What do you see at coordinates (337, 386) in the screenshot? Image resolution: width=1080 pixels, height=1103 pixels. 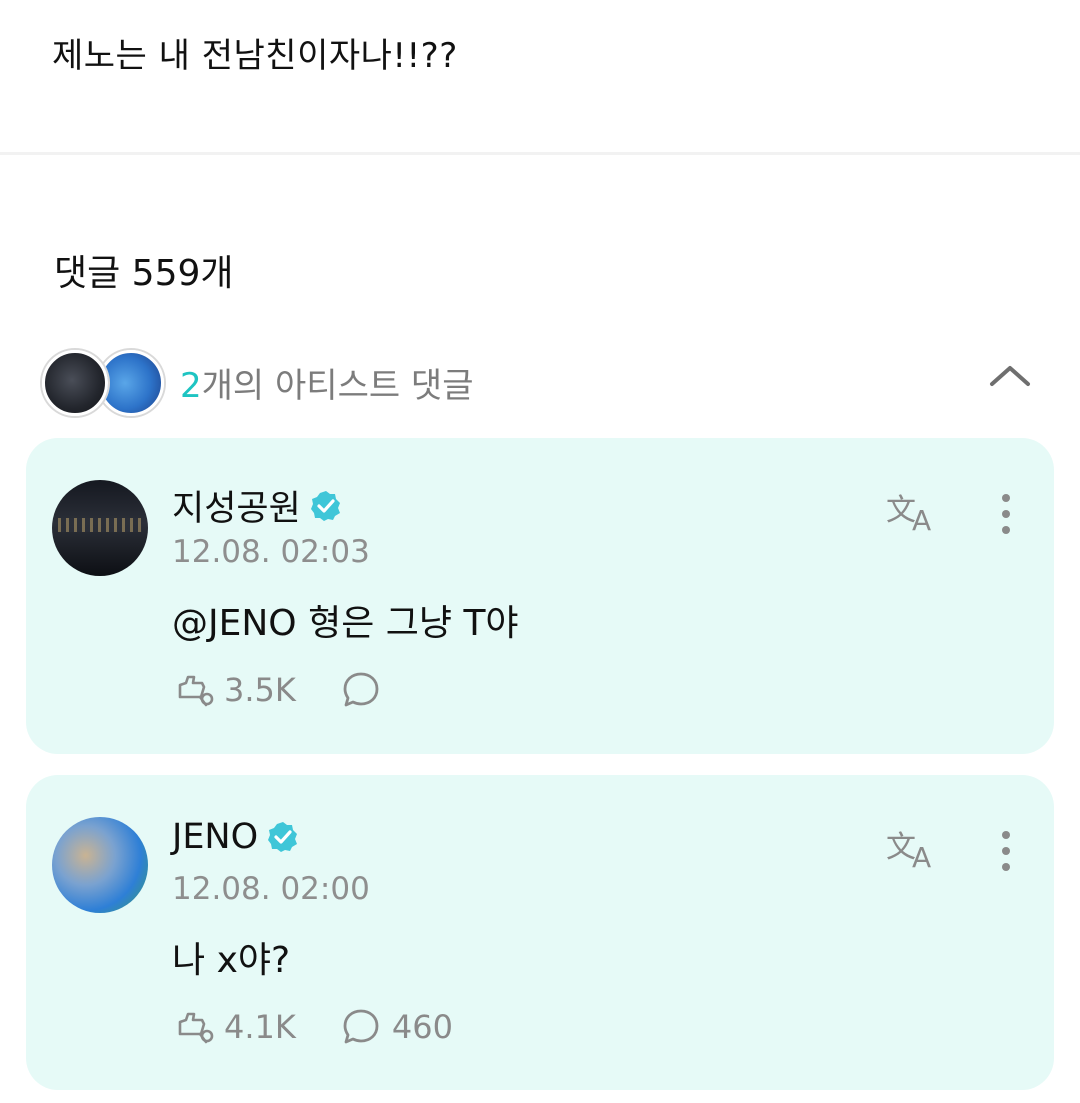 I see `artist-comments-suffix: 개의 아티스트 댓글` at bounding box center [337, 386].